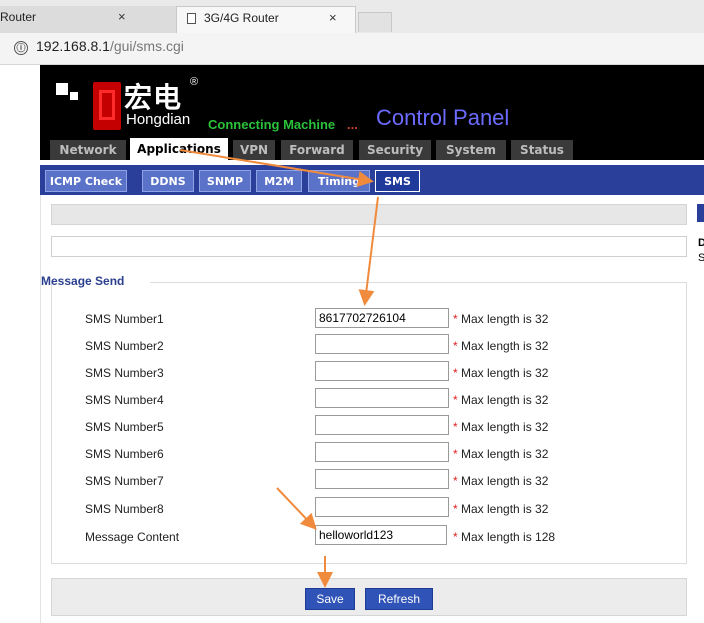  Describe the element at coordinates (339, 181) in the screenshot. I see `subtab-timing: Timing` at that location.